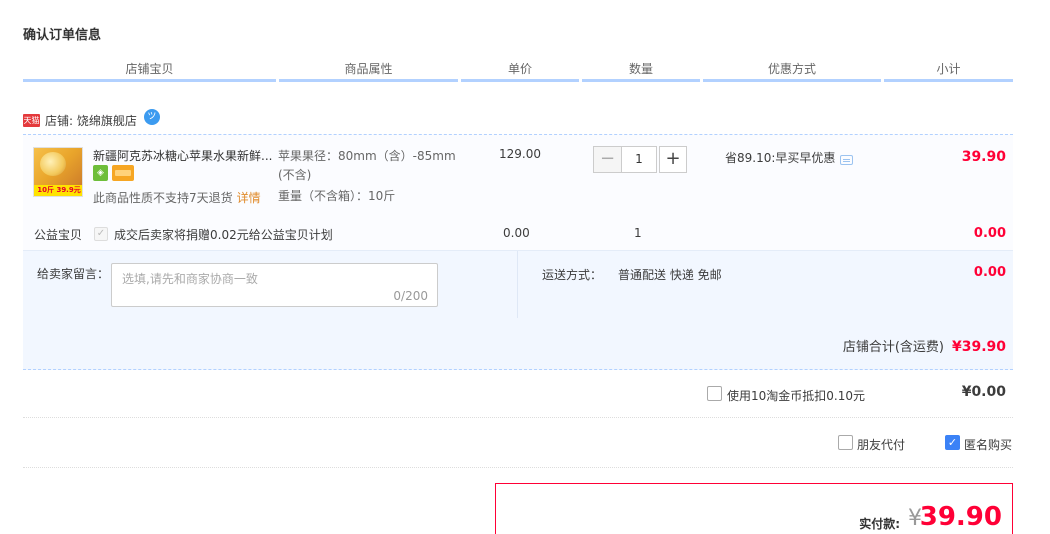  What do you see at coordinates (518, 443) in the screenshot?
I see `options-row: 朋友代付 ✓ 匿名购买` at bounding box center [518, 443].